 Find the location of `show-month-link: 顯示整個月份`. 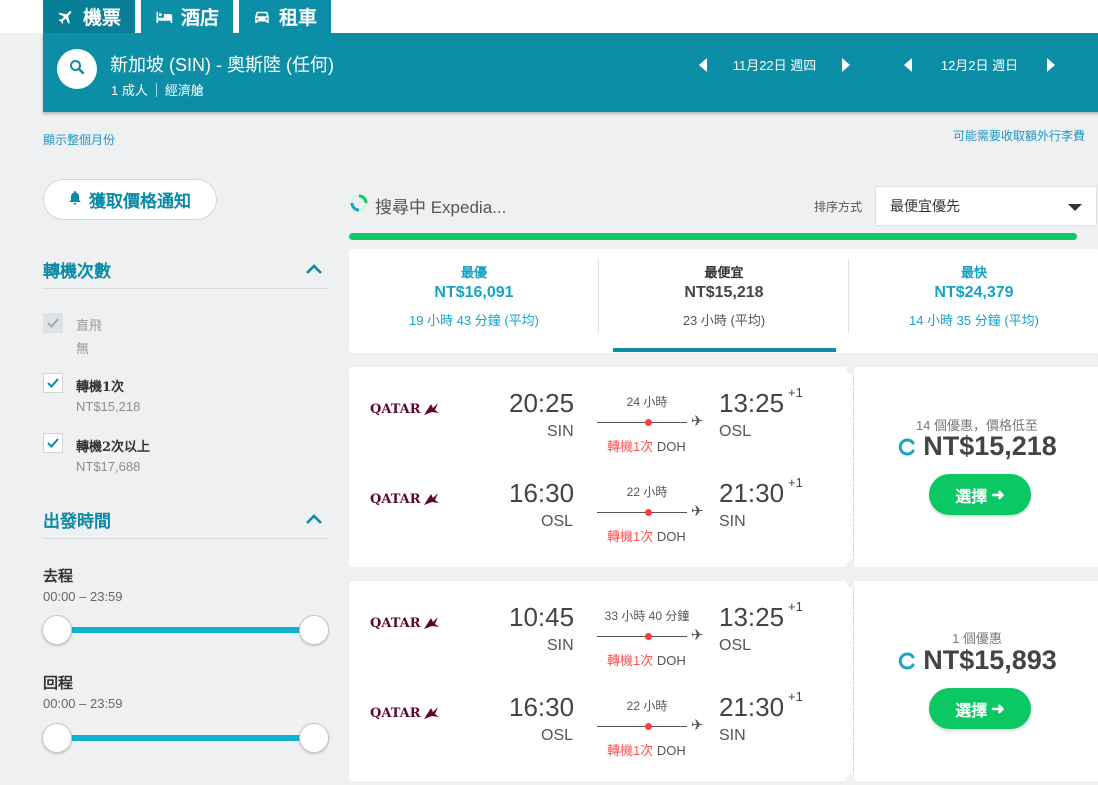

show-month-link: 顯示整個月份 is located at coordinates (79, 139).